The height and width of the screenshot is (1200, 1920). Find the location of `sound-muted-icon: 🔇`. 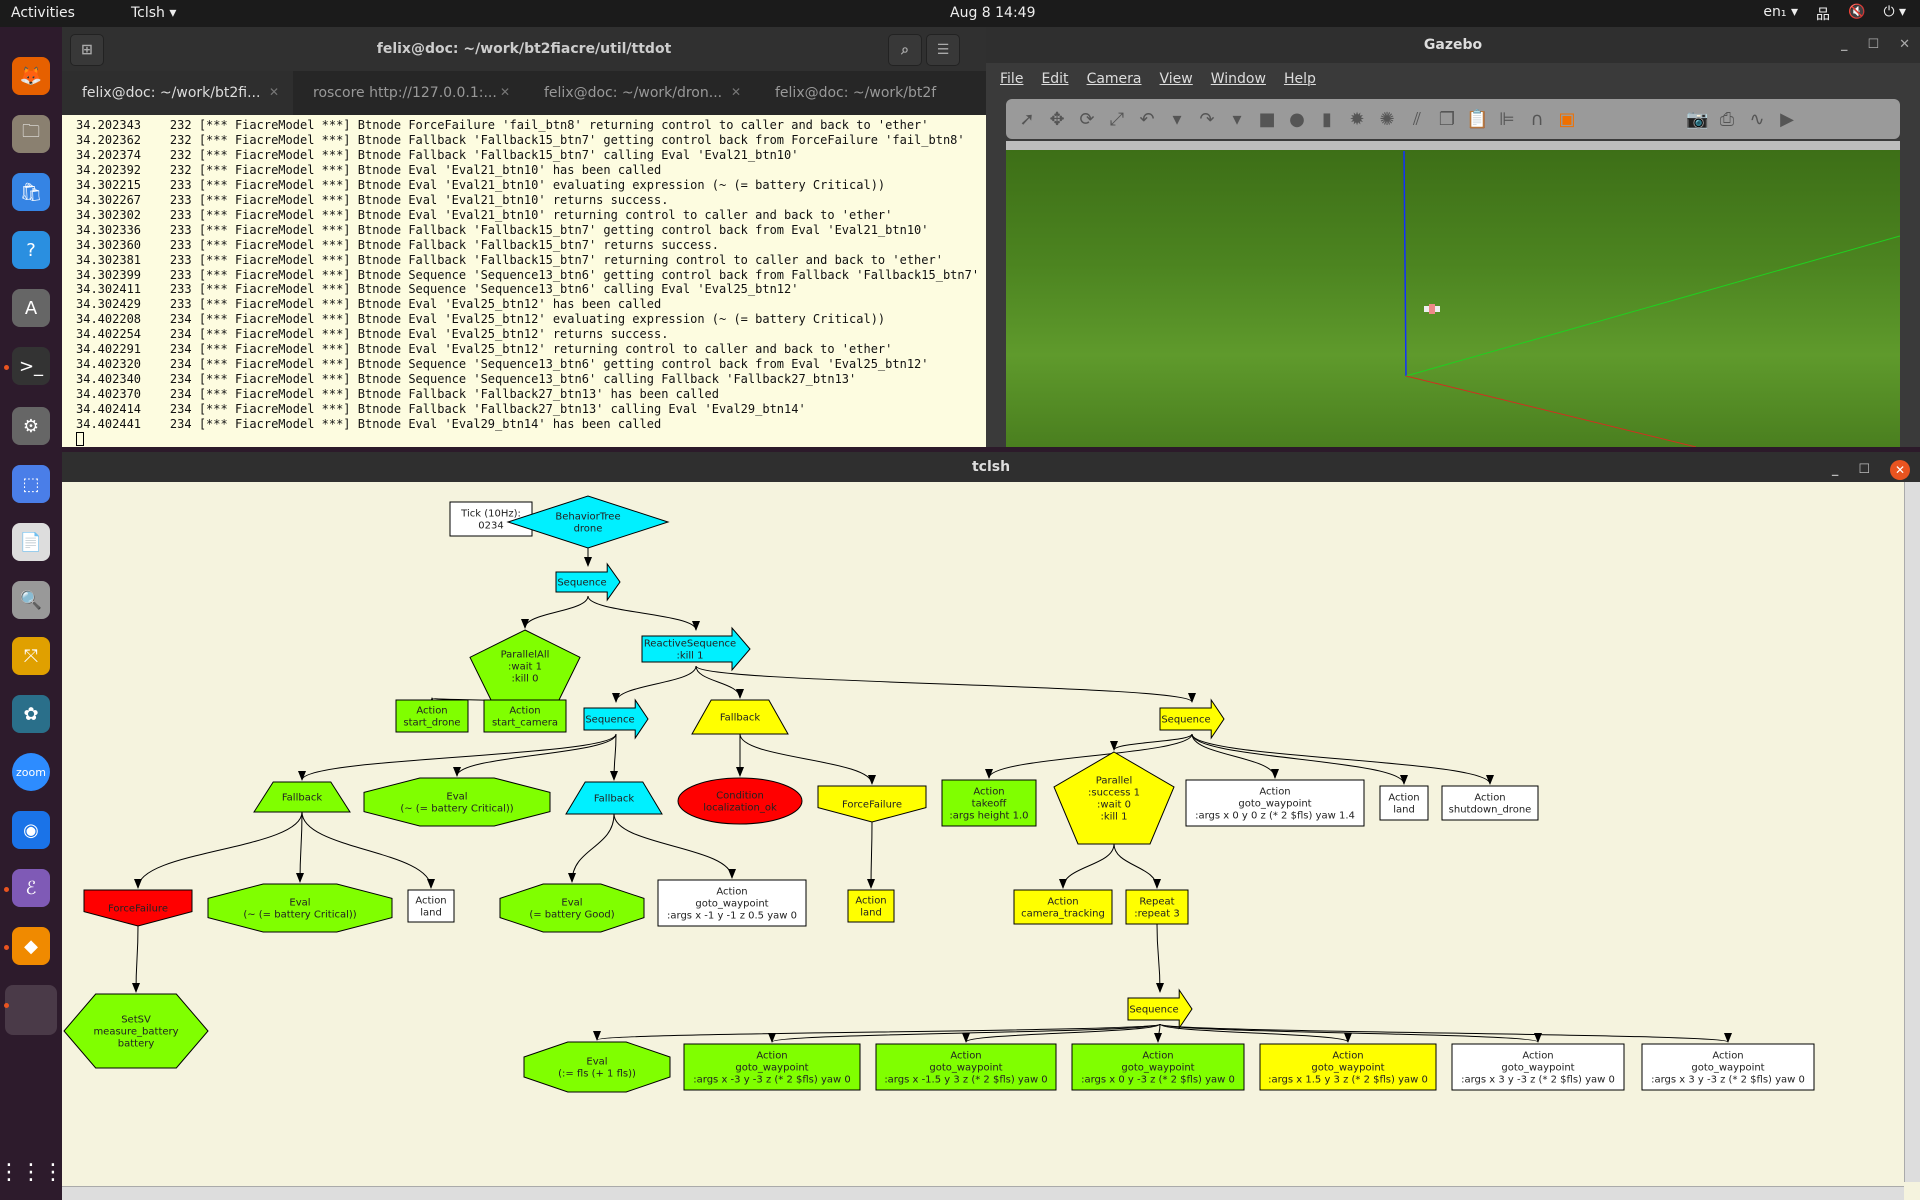

sound-muted-icon: 🔇 is located at coordinates (1856, 14).